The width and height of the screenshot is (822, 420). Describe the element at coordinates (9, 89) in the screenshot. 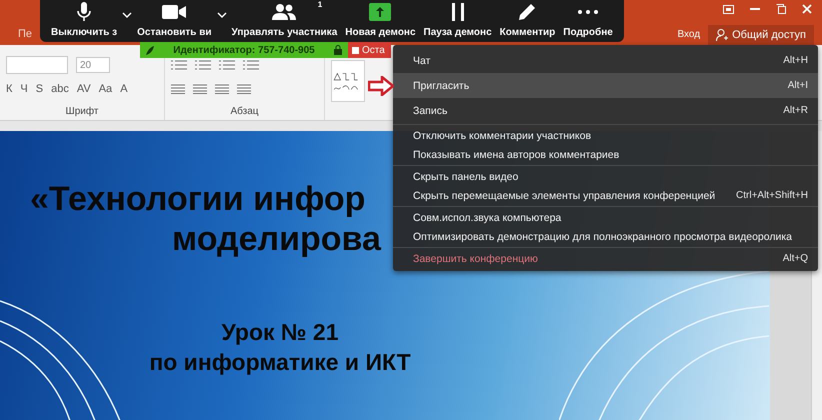

I see `format-button: К` at that location.